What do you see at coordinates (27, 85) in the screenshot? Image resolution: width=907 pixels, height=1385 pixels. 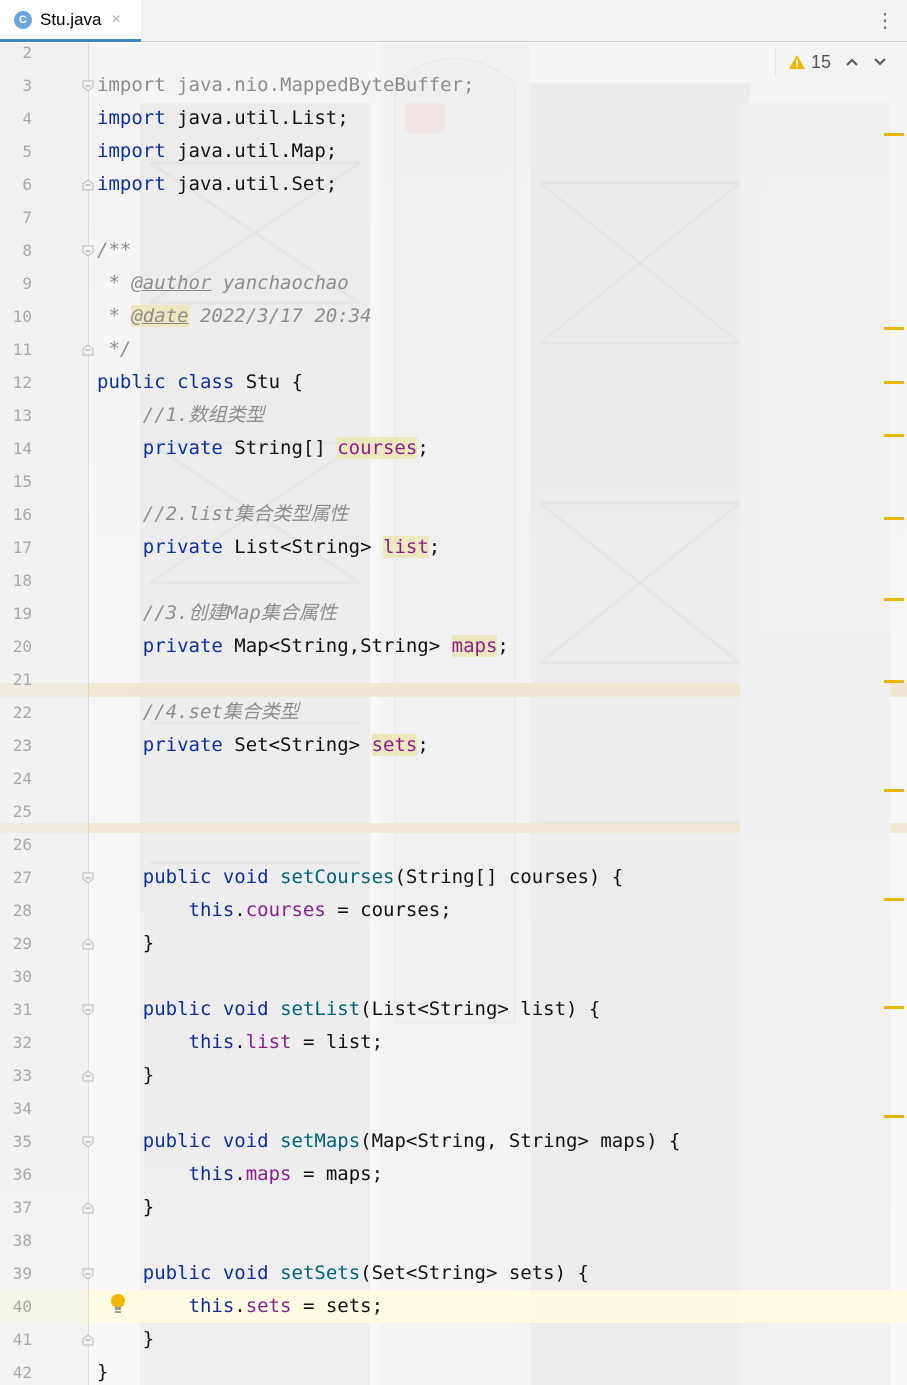 I see `line-number: 3` at bounding box center [27, 85].